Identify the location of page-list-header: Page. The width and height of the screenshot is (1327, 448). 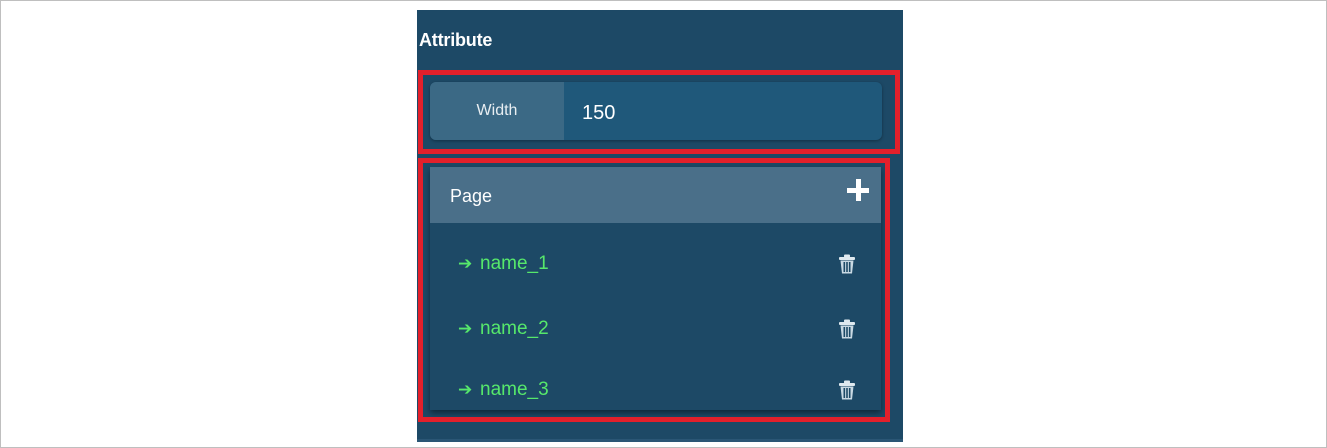
(655, 195).